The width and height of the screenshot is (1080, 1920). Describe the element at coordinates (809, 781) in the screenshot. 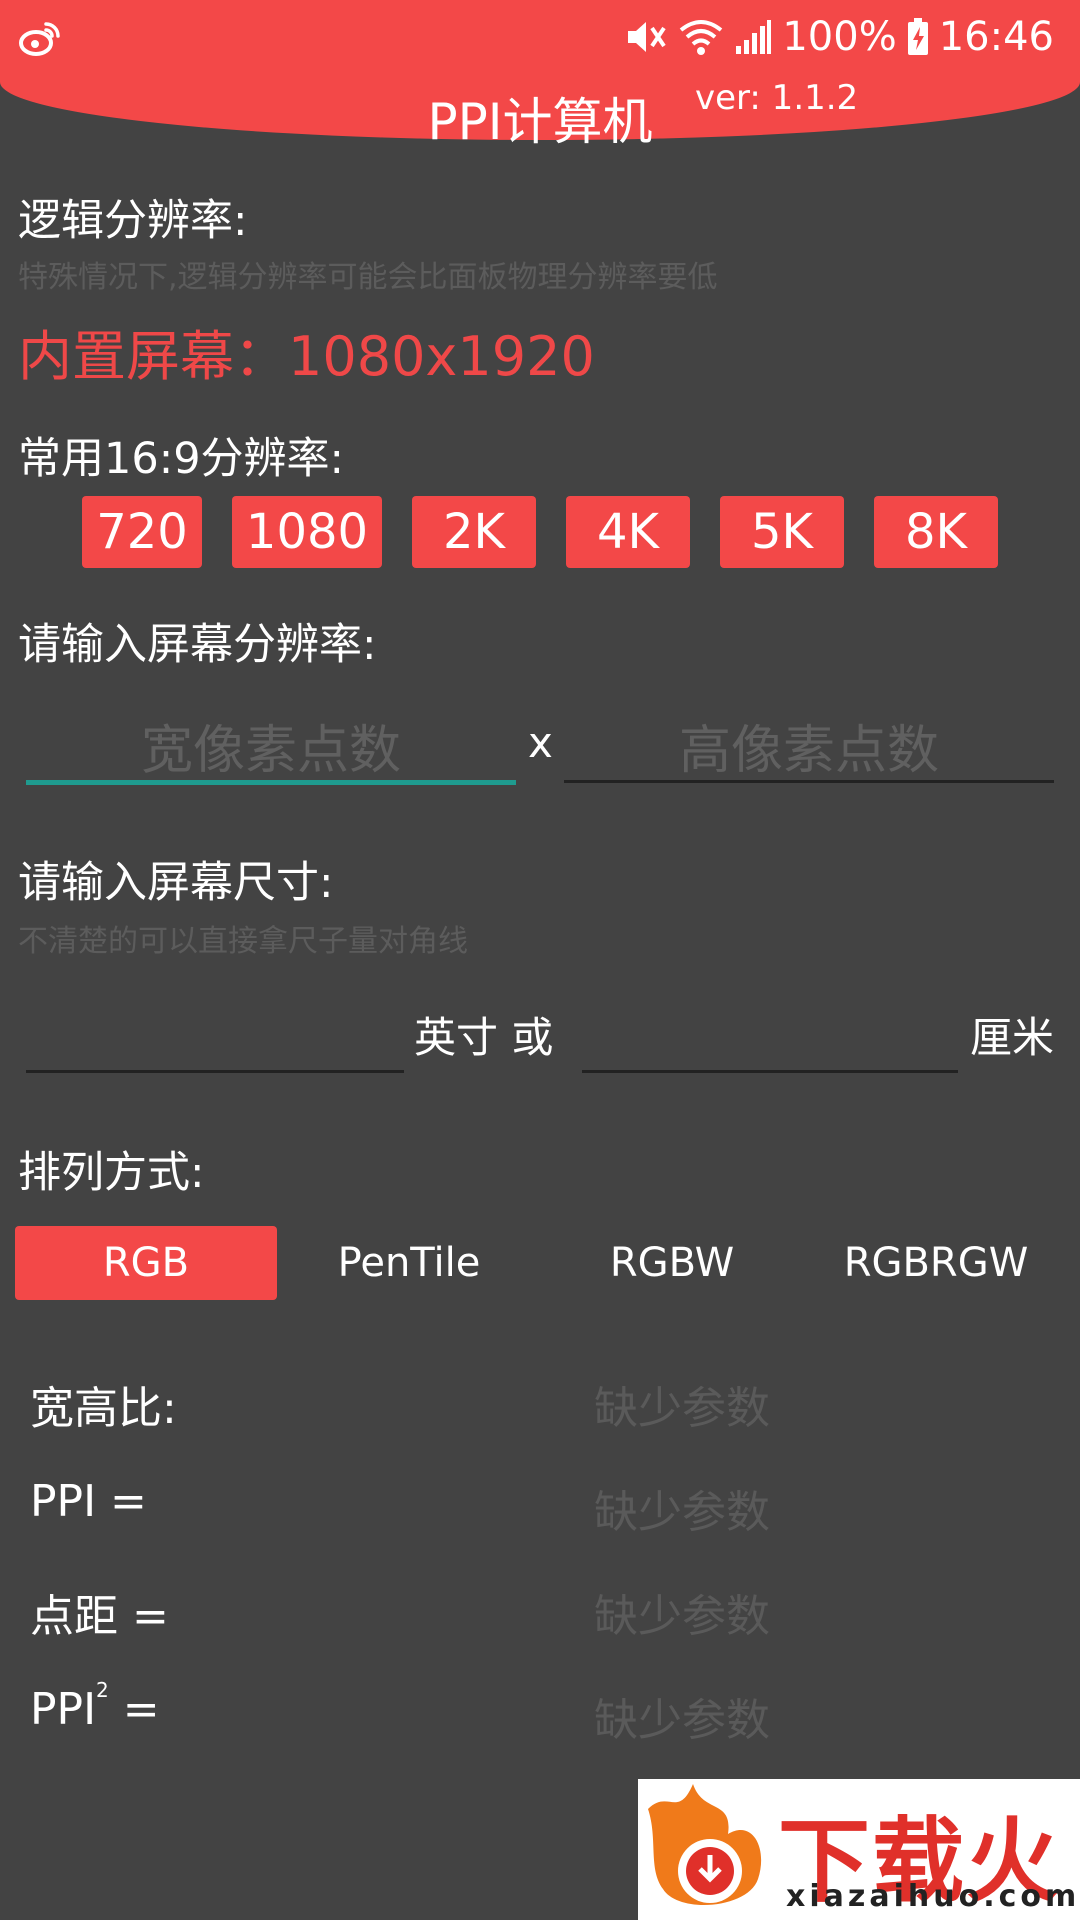

I see `height-input-underline` at that location.